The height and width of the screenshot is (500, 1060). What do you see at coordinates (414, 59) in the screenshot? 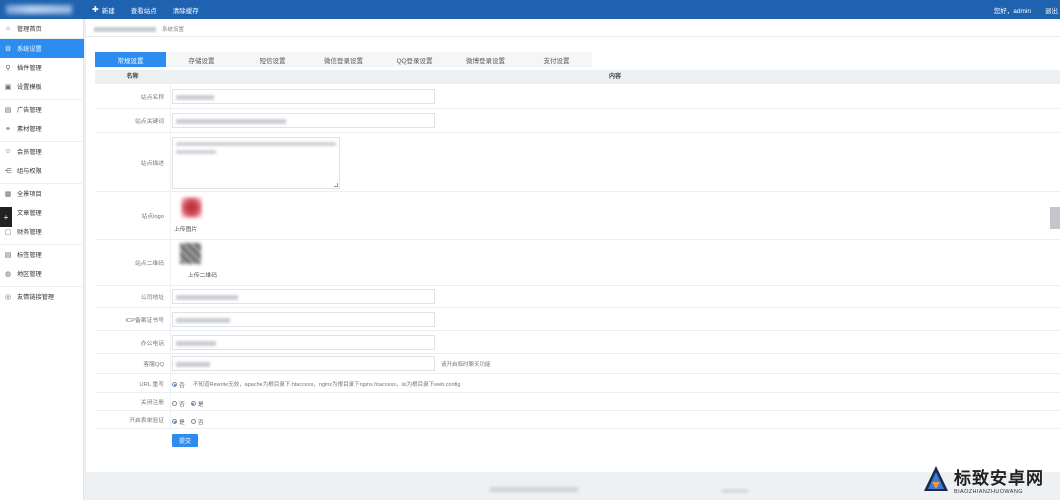
I see `tab-qq-login: QQ登录设置` at bounding box center [414, 59].